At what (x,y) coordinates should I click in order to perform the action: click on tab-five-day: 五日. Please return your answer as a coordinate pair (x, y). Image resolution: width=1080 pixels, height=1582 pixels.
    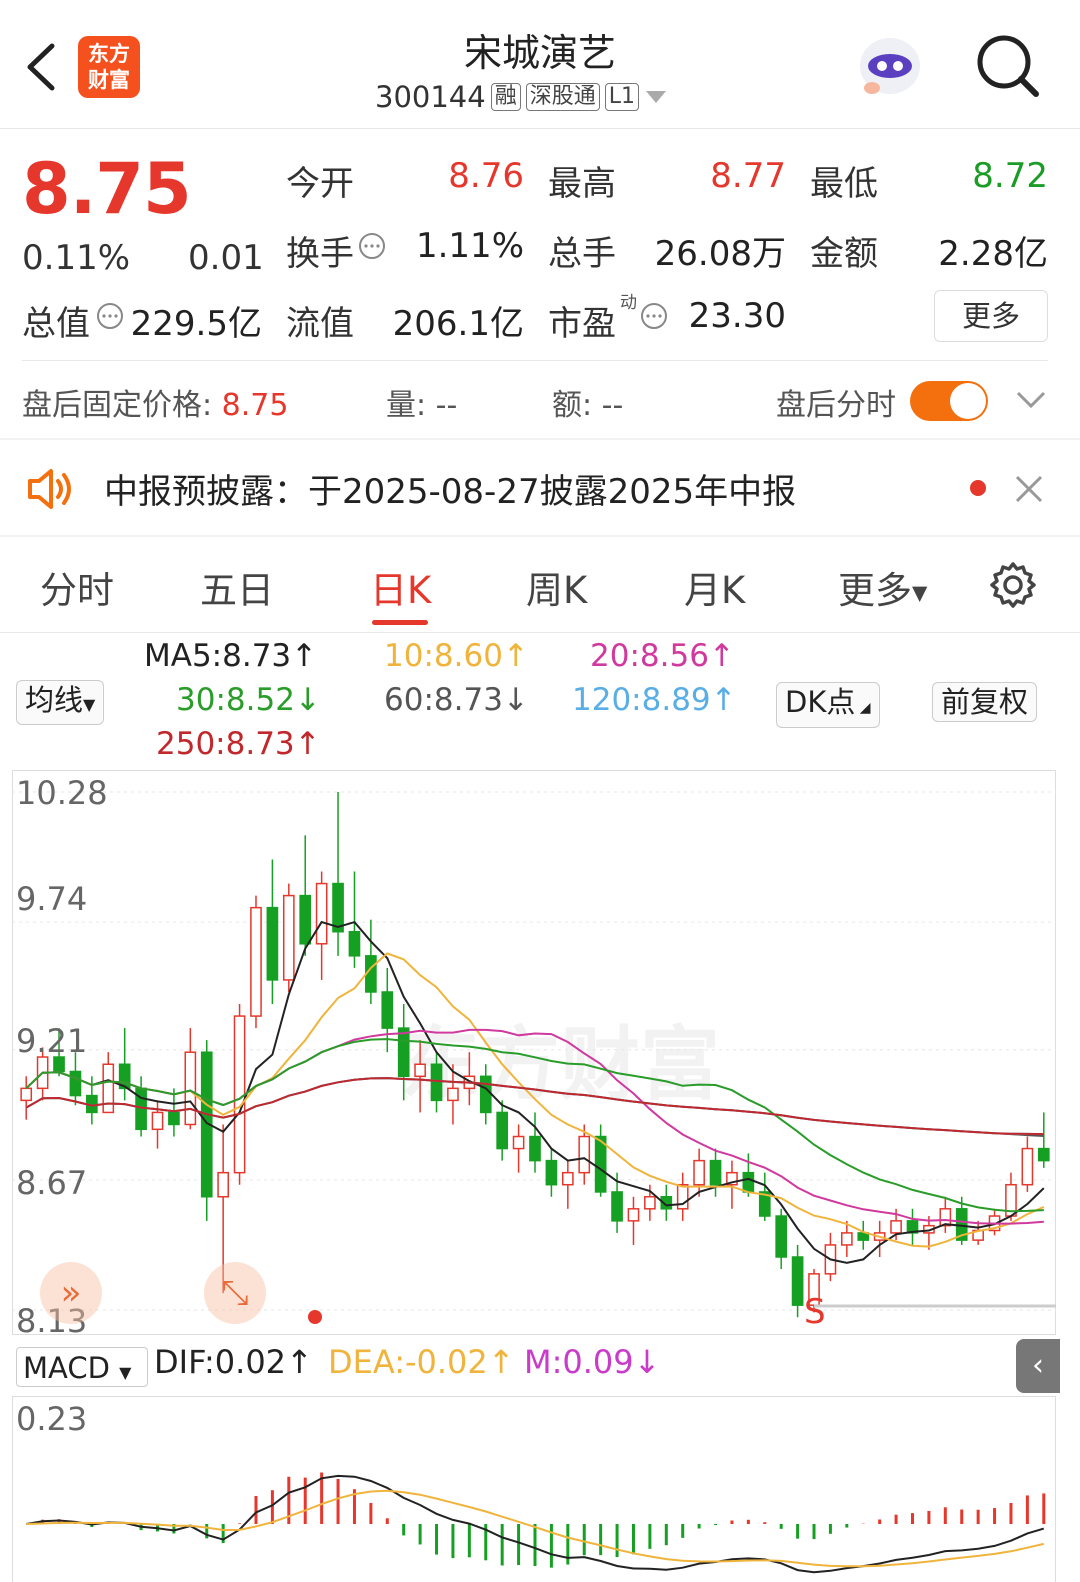
    Looking at the image, I should click on (237, 587).